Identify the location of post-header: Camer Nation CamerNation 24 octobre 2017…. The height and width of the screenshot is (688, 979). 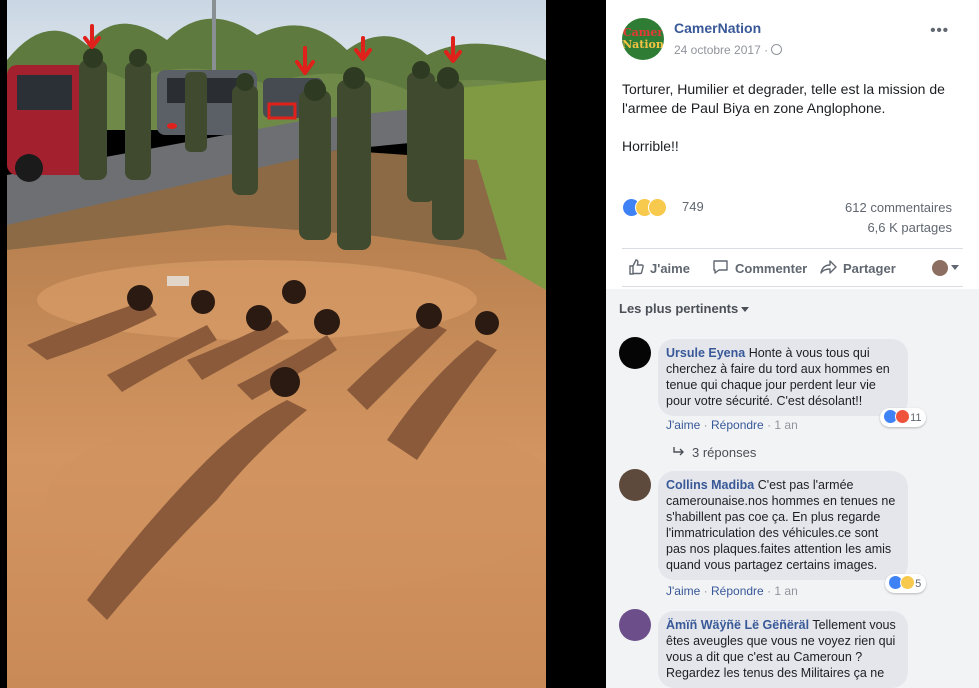
(800, 39).